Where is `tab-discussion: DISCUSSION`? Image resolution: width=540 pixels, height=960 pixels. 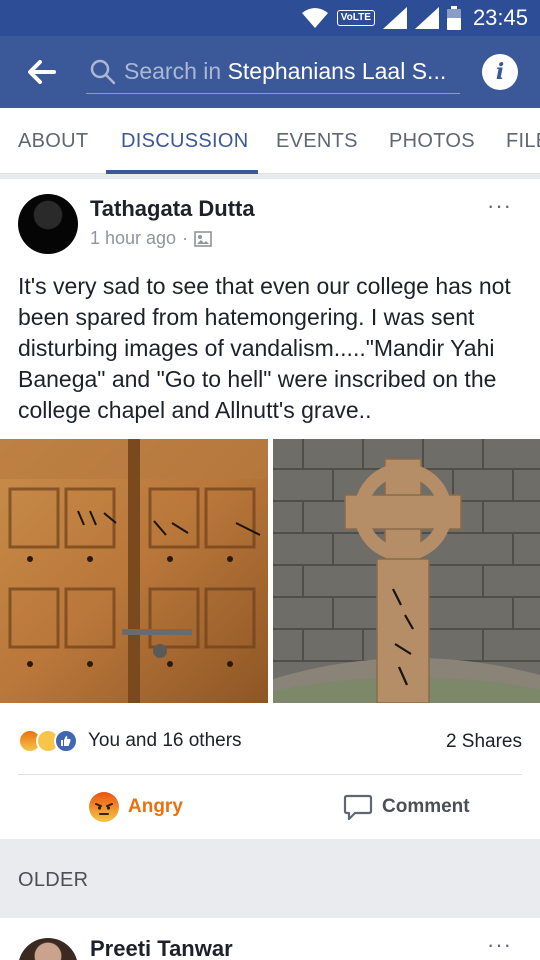
tab-discussion: DISCUSSION is located at coordinates (184, 141).